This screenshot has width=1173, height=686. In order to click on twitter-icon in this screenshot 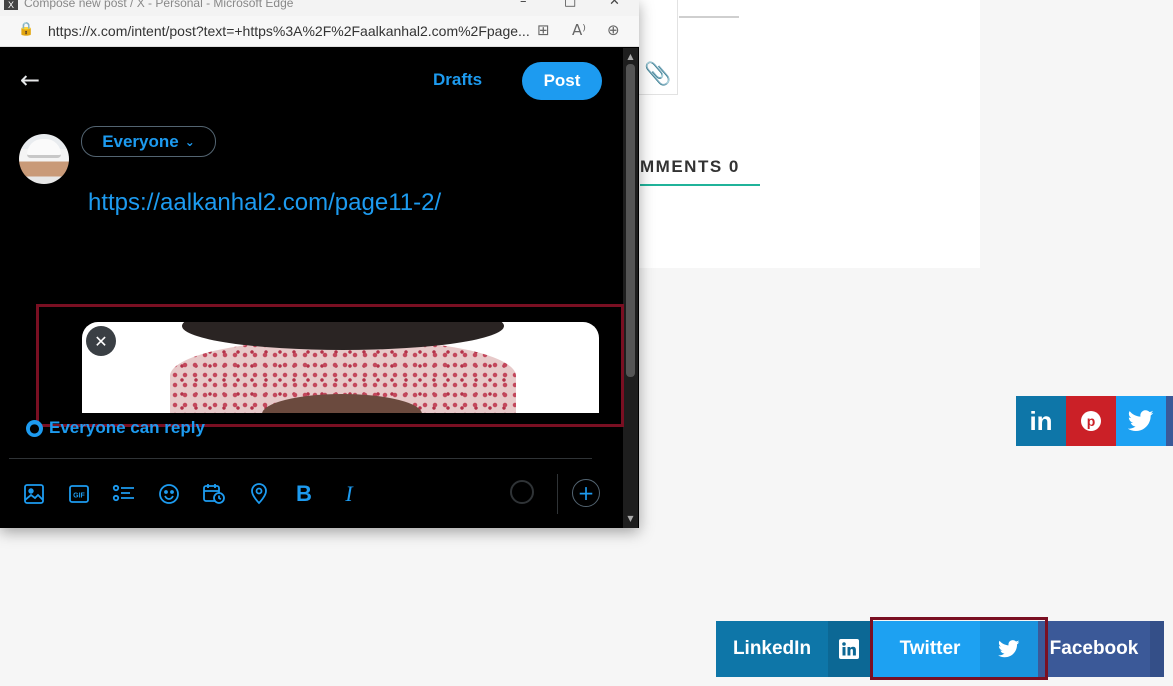, I will do `click(1141, 421)`.